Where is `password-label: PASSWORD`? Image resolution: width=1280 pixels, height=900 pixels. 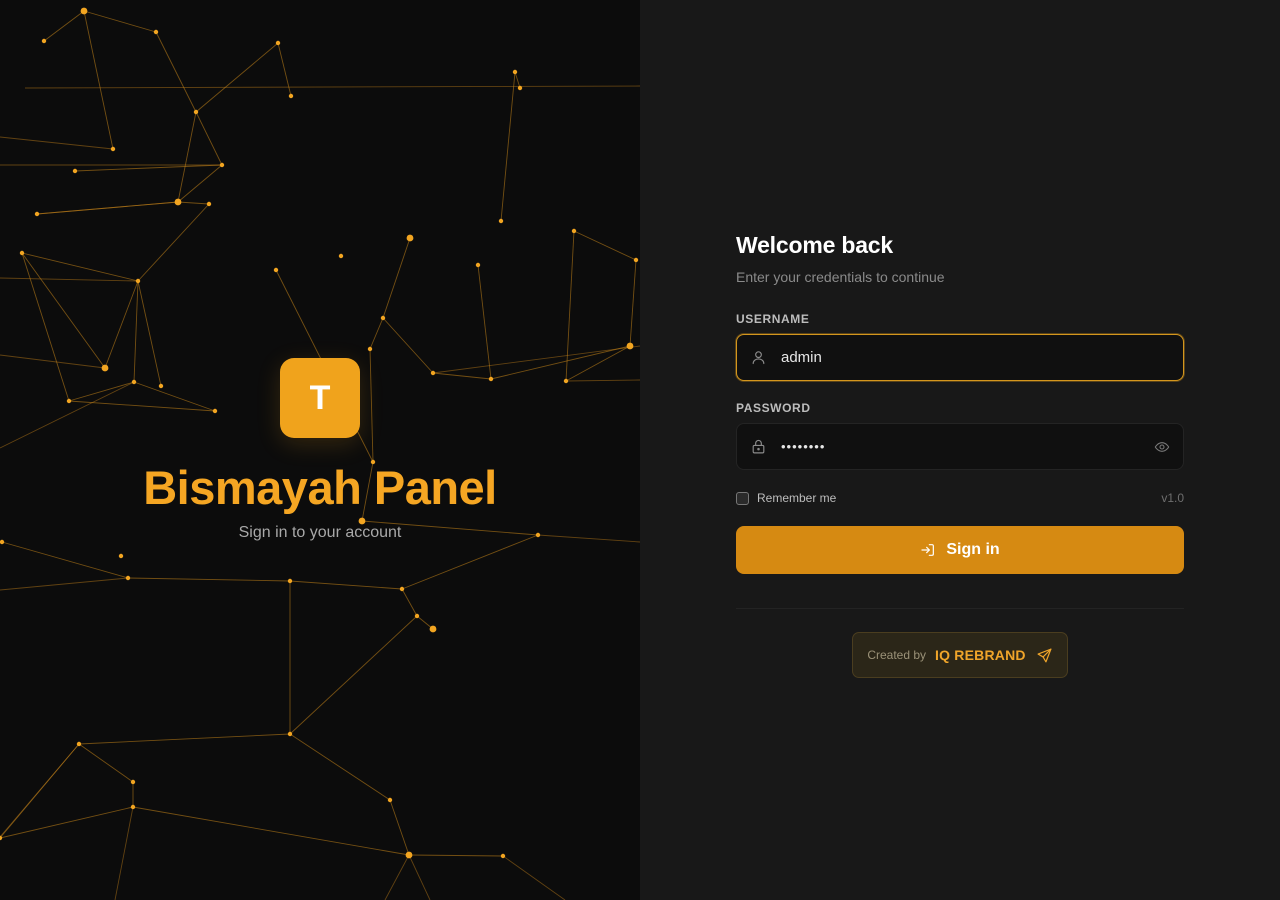 password-label: PASSWORD is located at coordinates (773, 408).